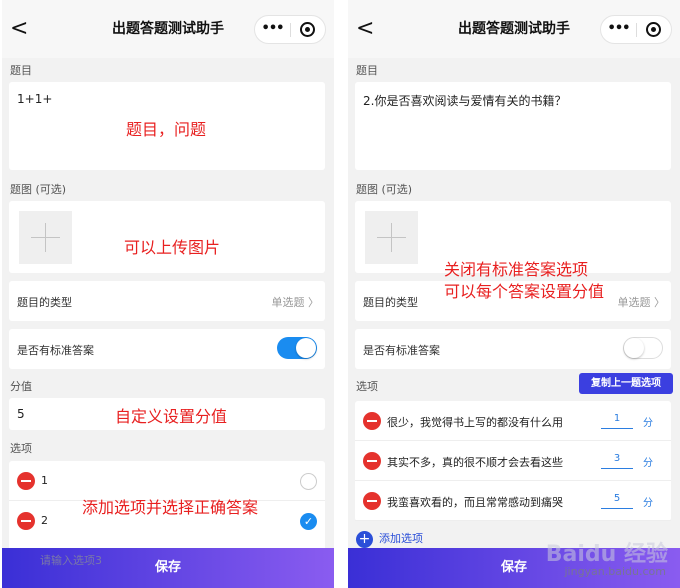 The height and width of the screenshot is (588, 680). What do you see at coordinates (21, 386) in the screenshot?
I see `score-label: 分值` at bounding box center [21, 386].